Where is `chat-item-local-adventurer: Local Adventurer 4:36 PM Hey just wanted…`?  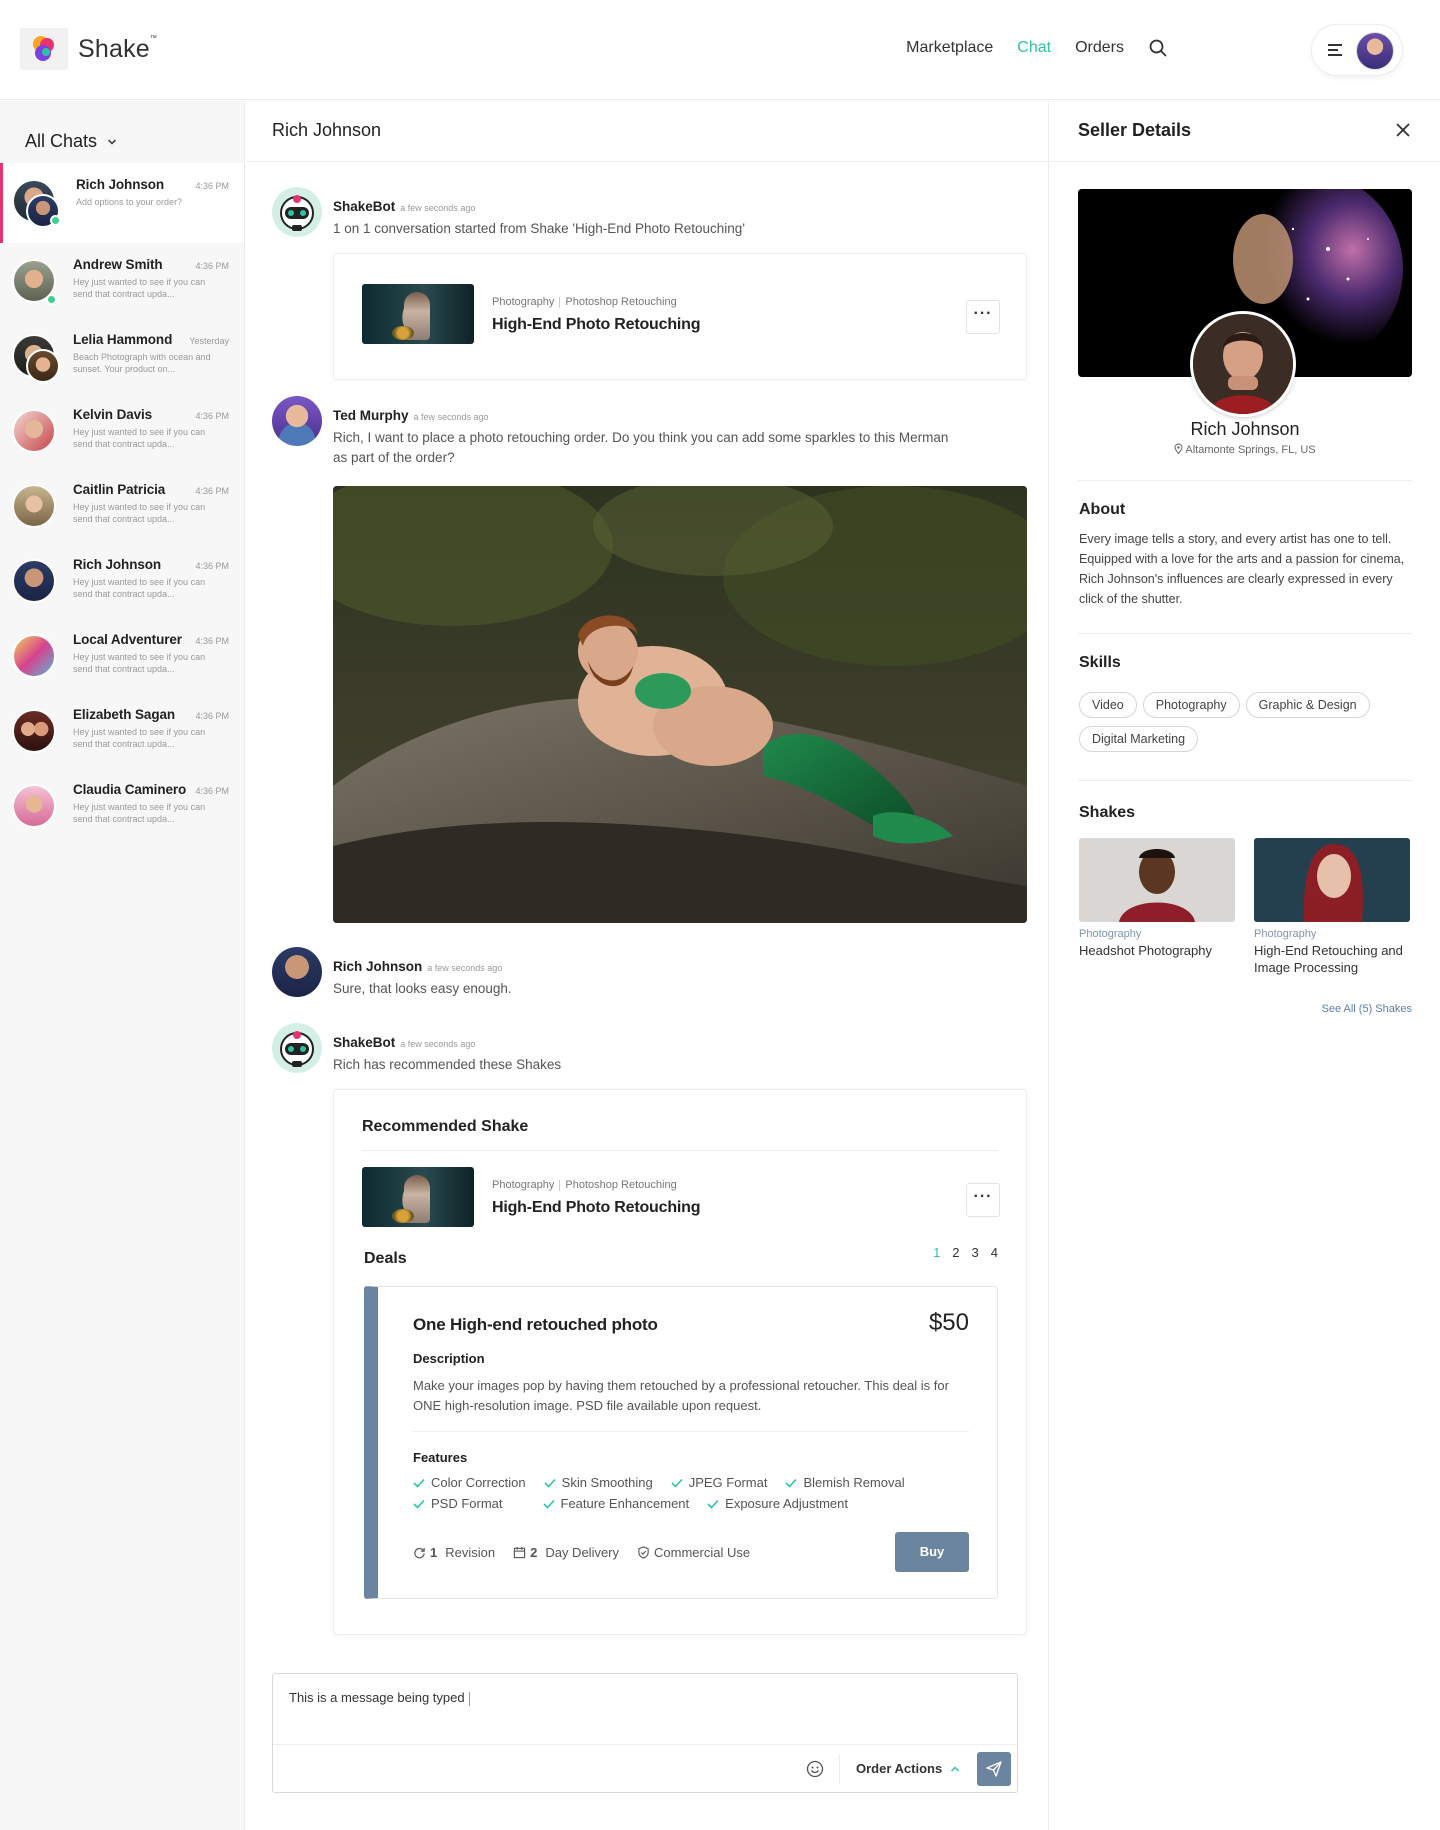 chat-item-local-adventurer: Local Adventurer 4:36 PM Hey just wanted… is located at coordinates (122, 655).